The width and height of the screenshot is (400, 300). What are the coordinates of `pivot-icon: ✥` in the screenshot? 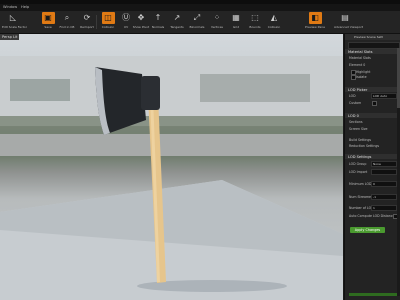 It's located at (141, 17).